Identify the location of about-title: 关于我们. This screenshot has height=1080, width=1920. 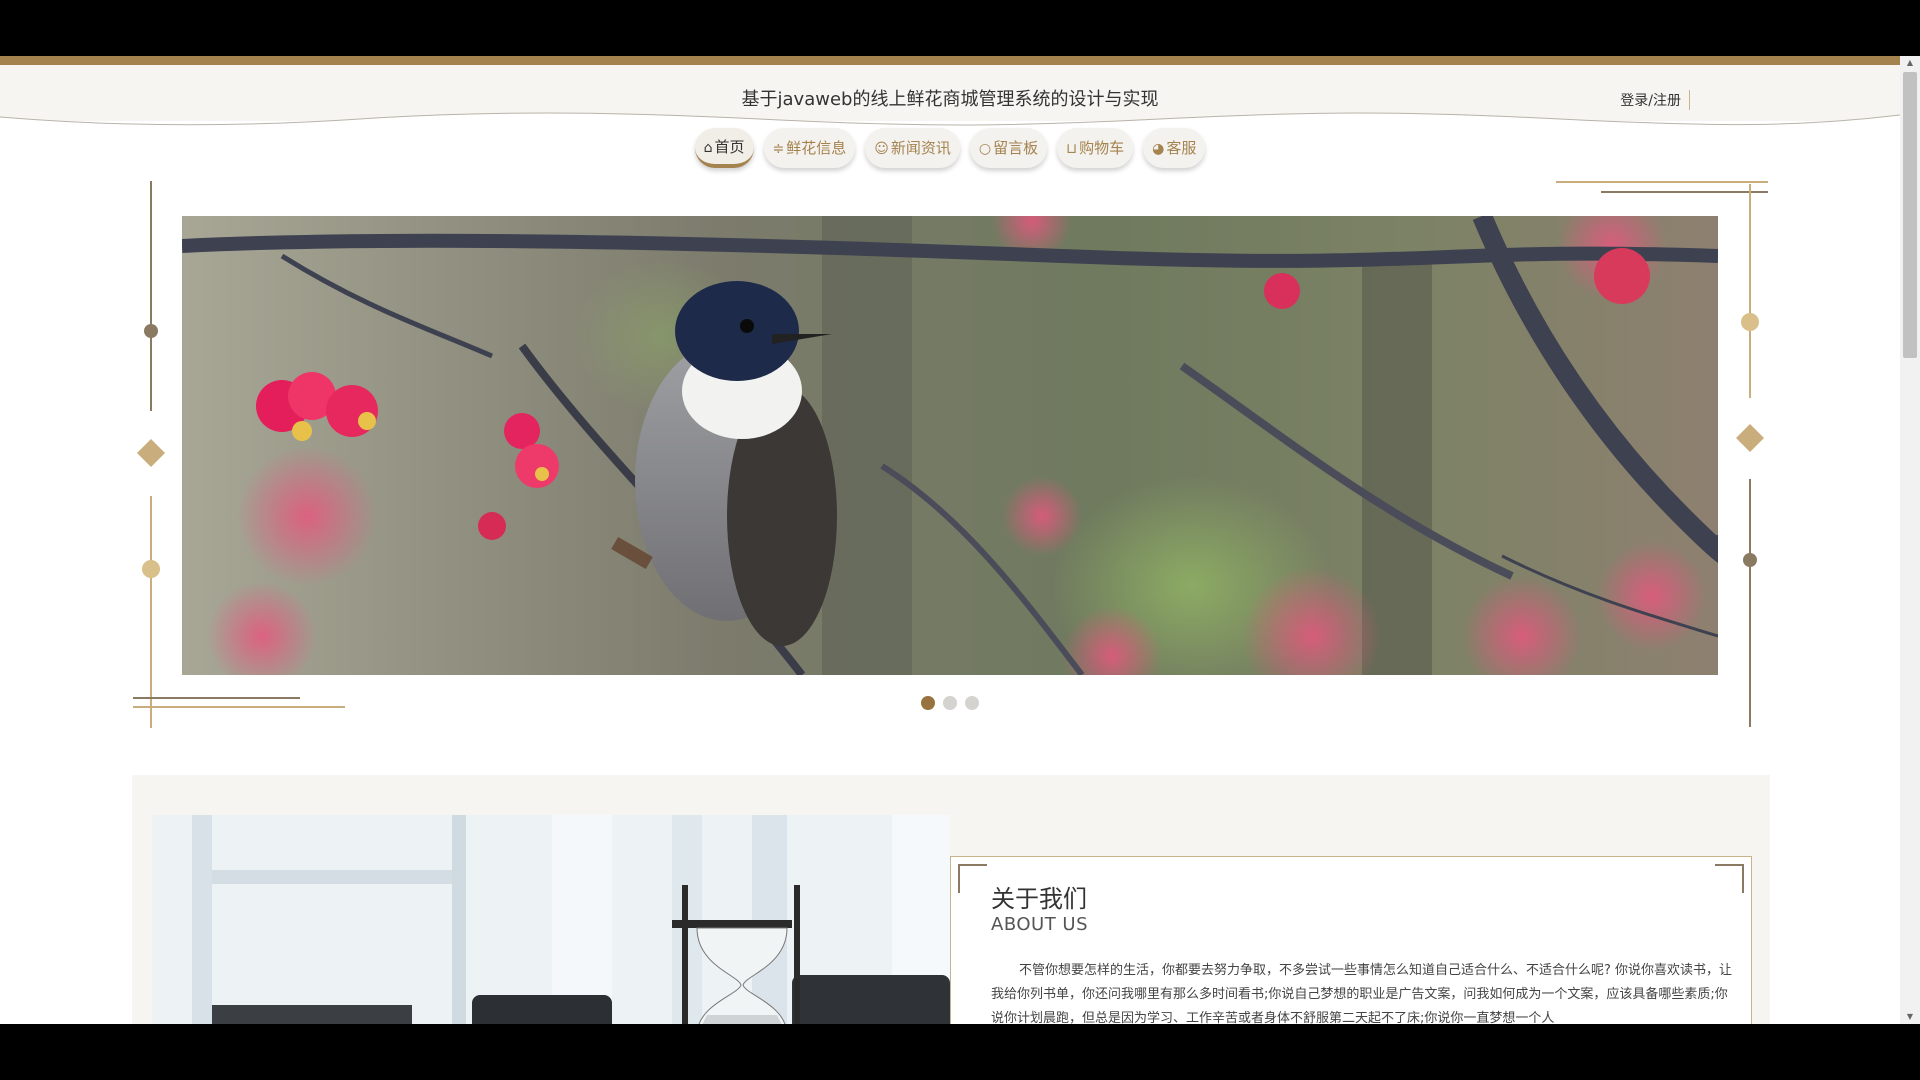
(1039, 899).